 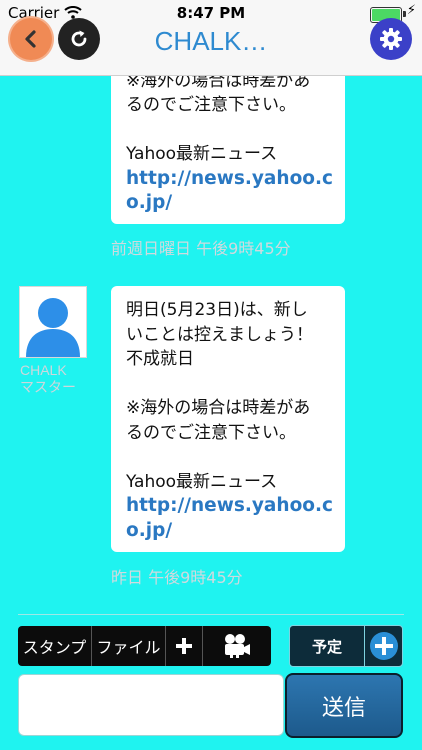 What do you see at coordinates (129, 646) in the screenshot?
I see `file-button: ファイル` at bounding box center [129, 646].